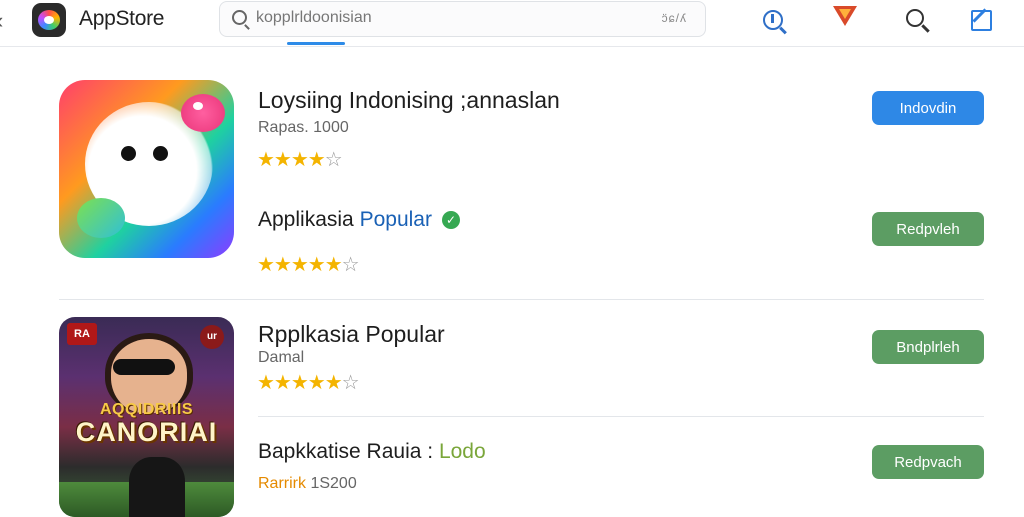 The height and width of the screenshot is (517, 1024). I want to click on featured-app-icon, so click(146, 169).